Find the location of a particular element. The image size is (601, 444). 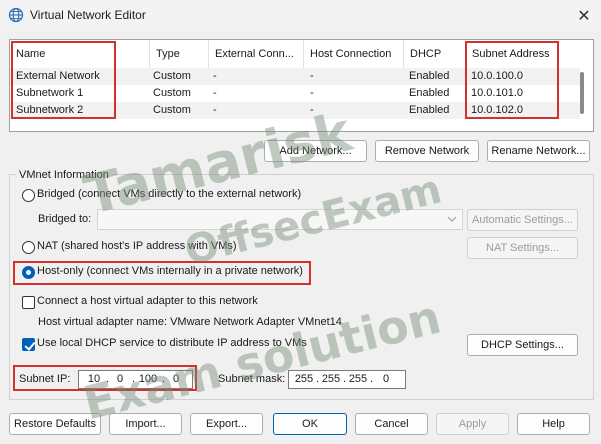

ok-button: OK is located at coordinates (310, 424).